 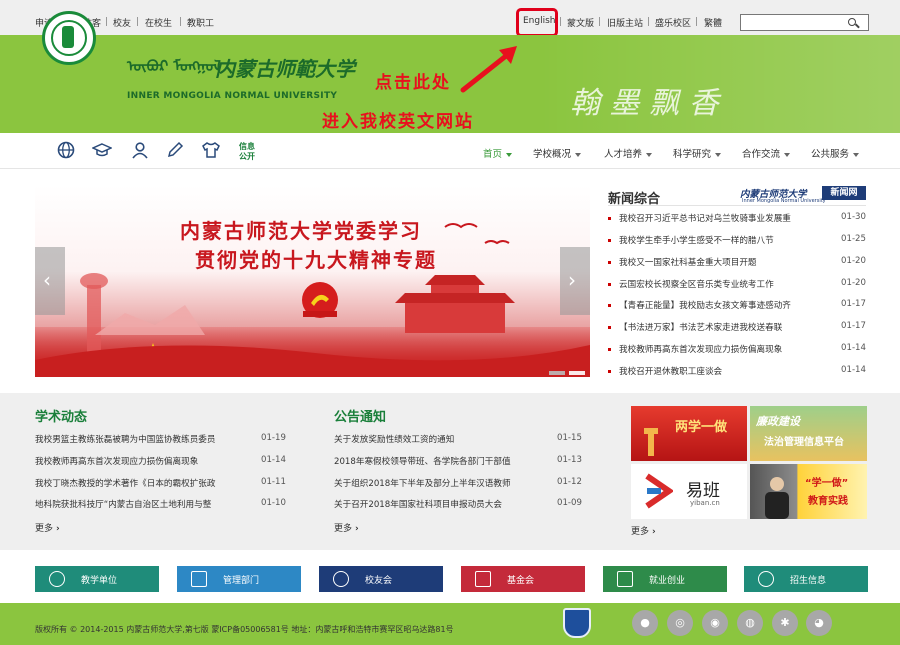 What do you see at coordinates (689, 491) in the screenshot?
I see `ad-yiban: 易班 yiban.cn` at bounding box center [689, 491].